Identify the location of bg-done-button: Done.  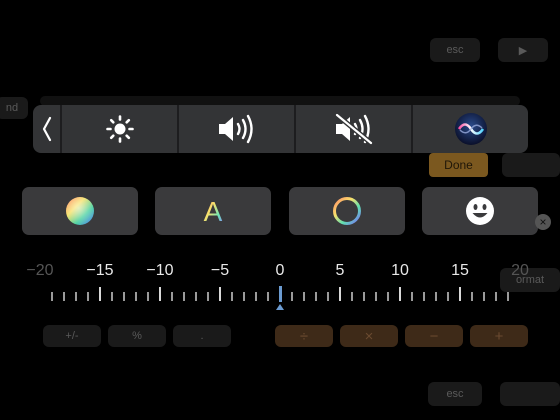
(458, 165).